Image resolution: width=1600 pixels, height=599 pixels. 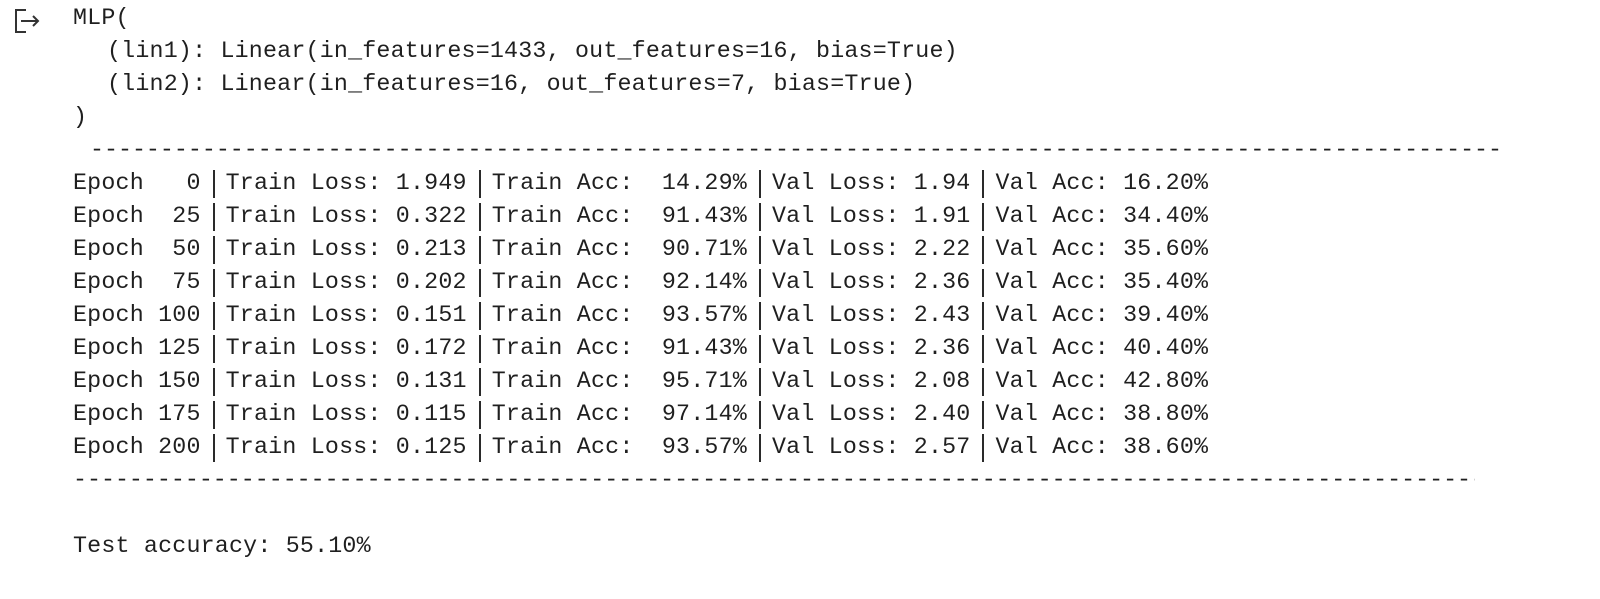 I want to click on log-train-acc: Train Acc: 14.29%, so click(x=619, y=183).